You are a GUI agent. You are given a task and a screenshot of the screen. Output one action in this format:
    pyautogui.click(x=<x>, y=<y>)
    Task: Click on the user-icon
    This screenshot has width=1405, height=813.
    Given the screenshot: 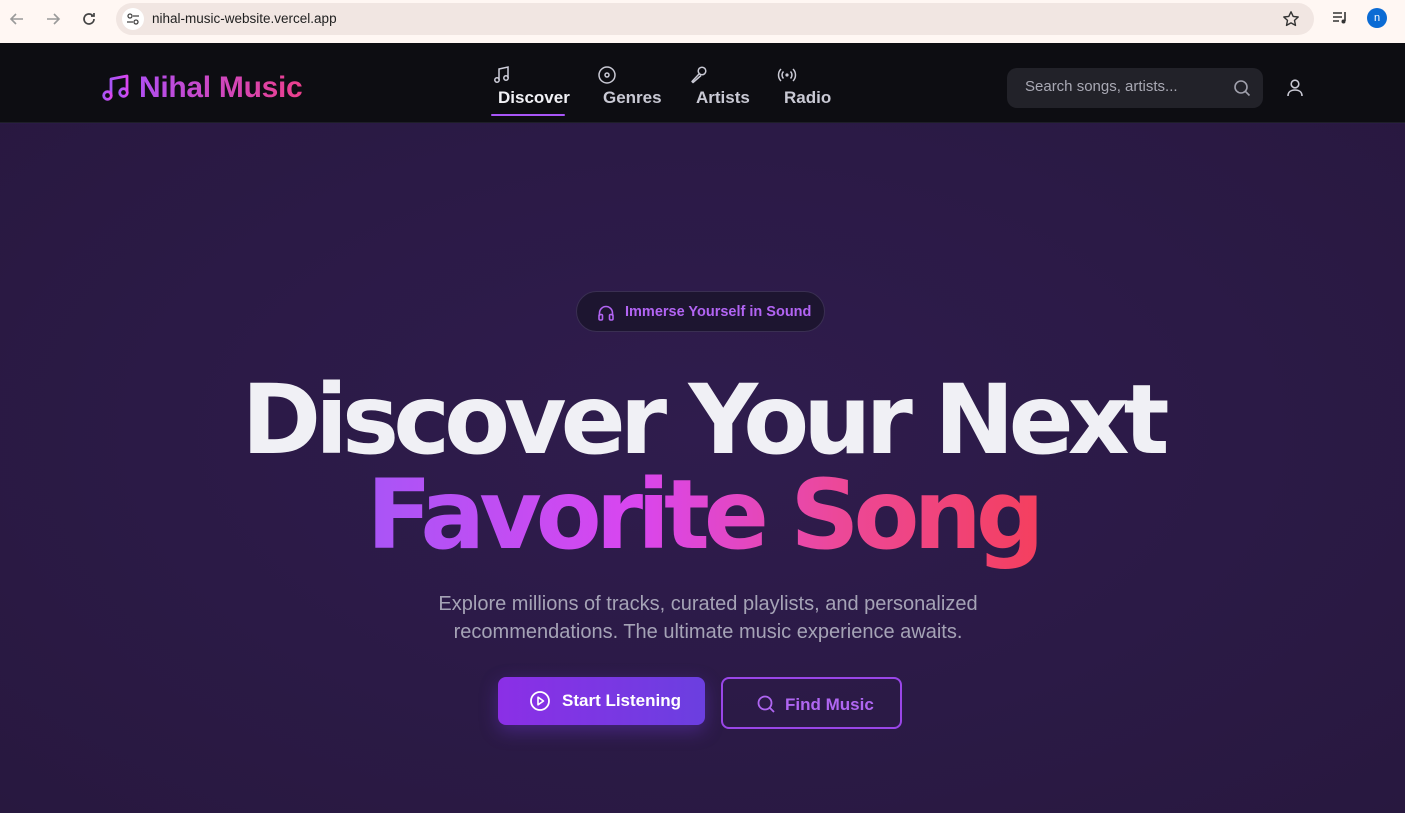 What is the action you would take?
    pyautogui.click(x=1295, y=88)
    